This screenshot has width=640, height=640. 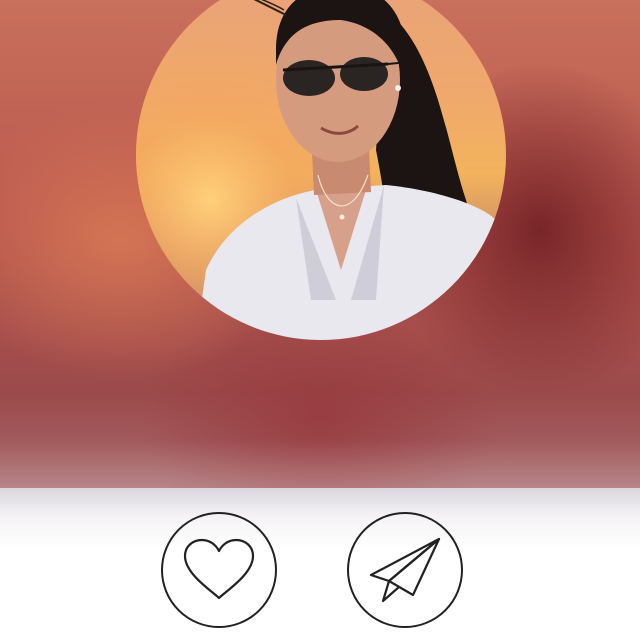 I want to click on send-button, so click(x=405, y=570).